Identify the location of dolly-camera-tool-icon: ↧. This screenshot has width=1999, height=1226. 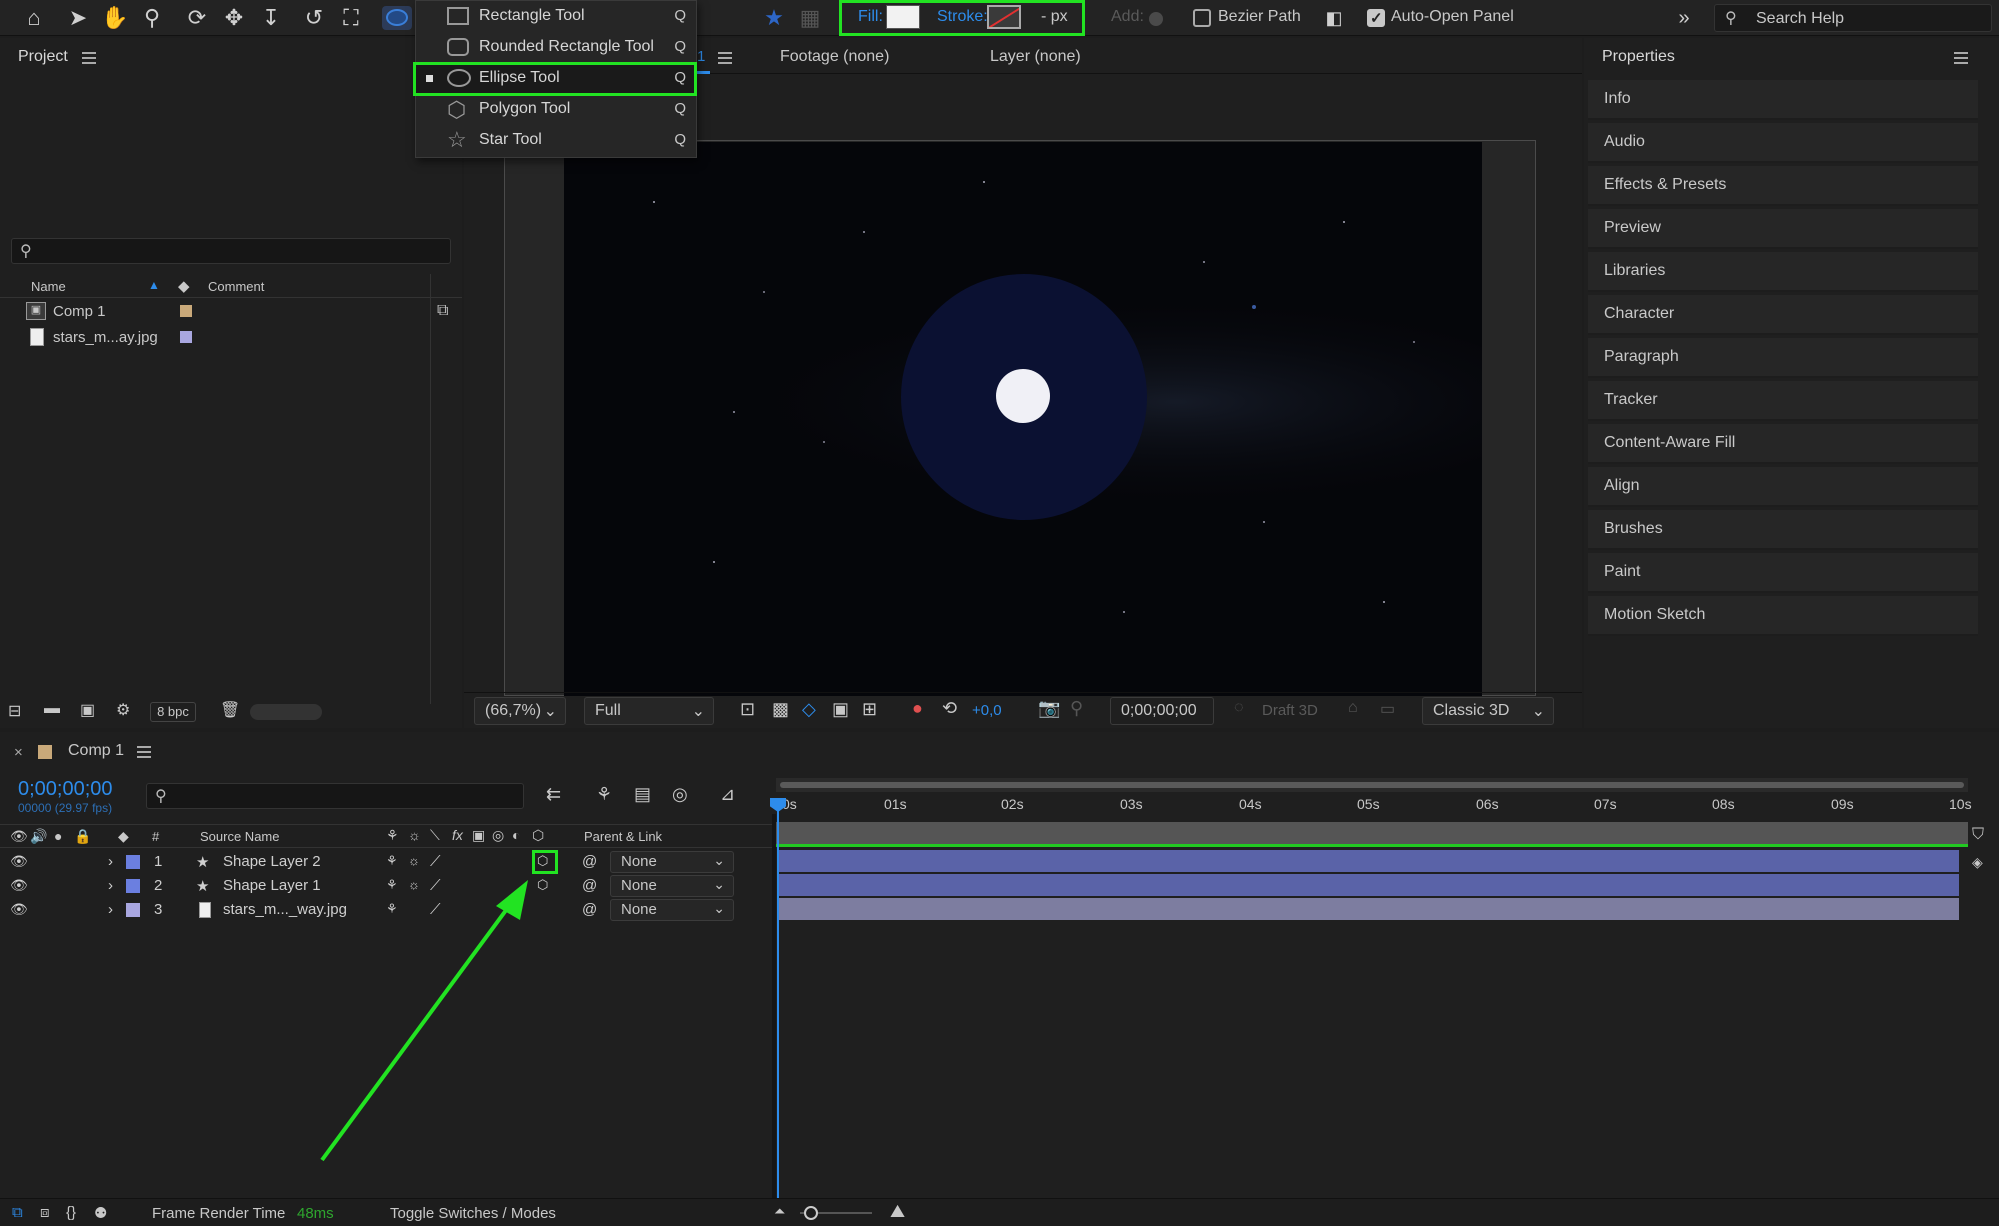
(271, 18).